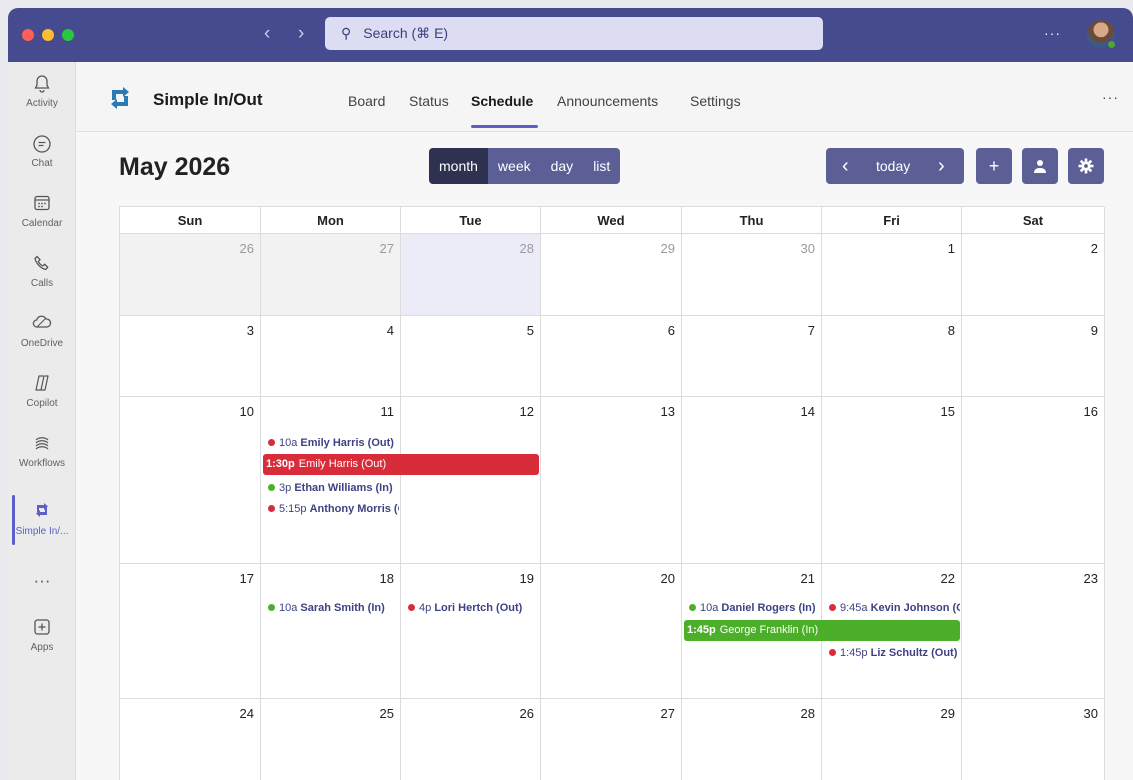 This screenshot has width=1133, height=780. What do you see at coordinates (331, 356) in the screenshot?
I see `day-cell: 4` at bounding box center [331, 356].